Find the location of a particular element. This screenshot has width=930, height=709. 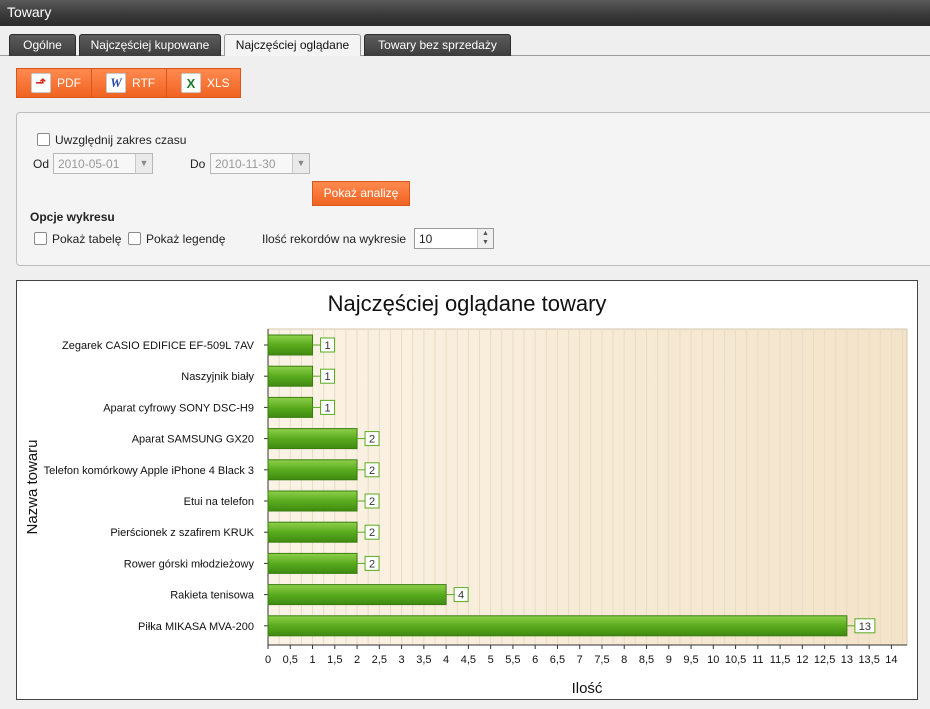

from-label: Od is located at coordinates (41, 164).